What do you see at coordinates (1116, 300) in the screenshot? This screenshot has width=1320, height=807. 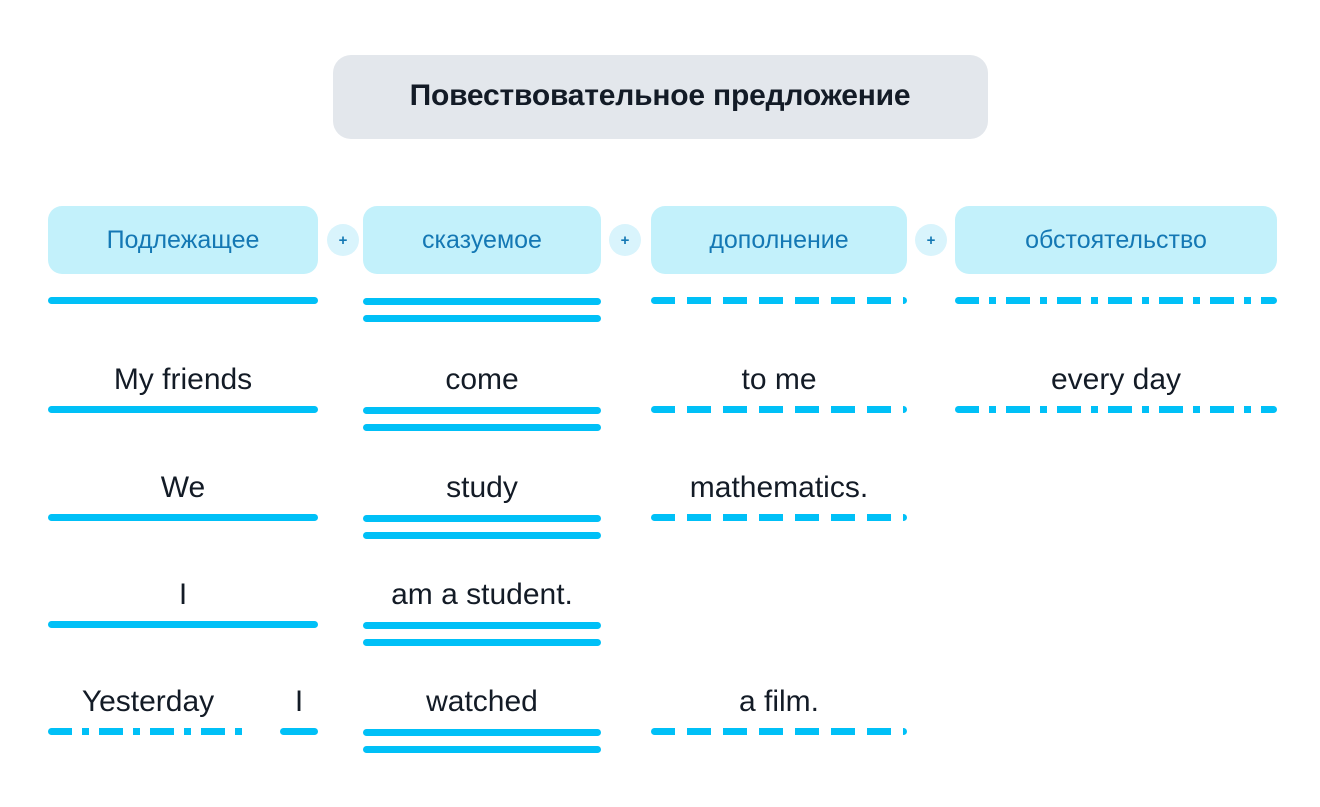 I see `legend-underline-adverbial` at bounding box center [1116, 300].